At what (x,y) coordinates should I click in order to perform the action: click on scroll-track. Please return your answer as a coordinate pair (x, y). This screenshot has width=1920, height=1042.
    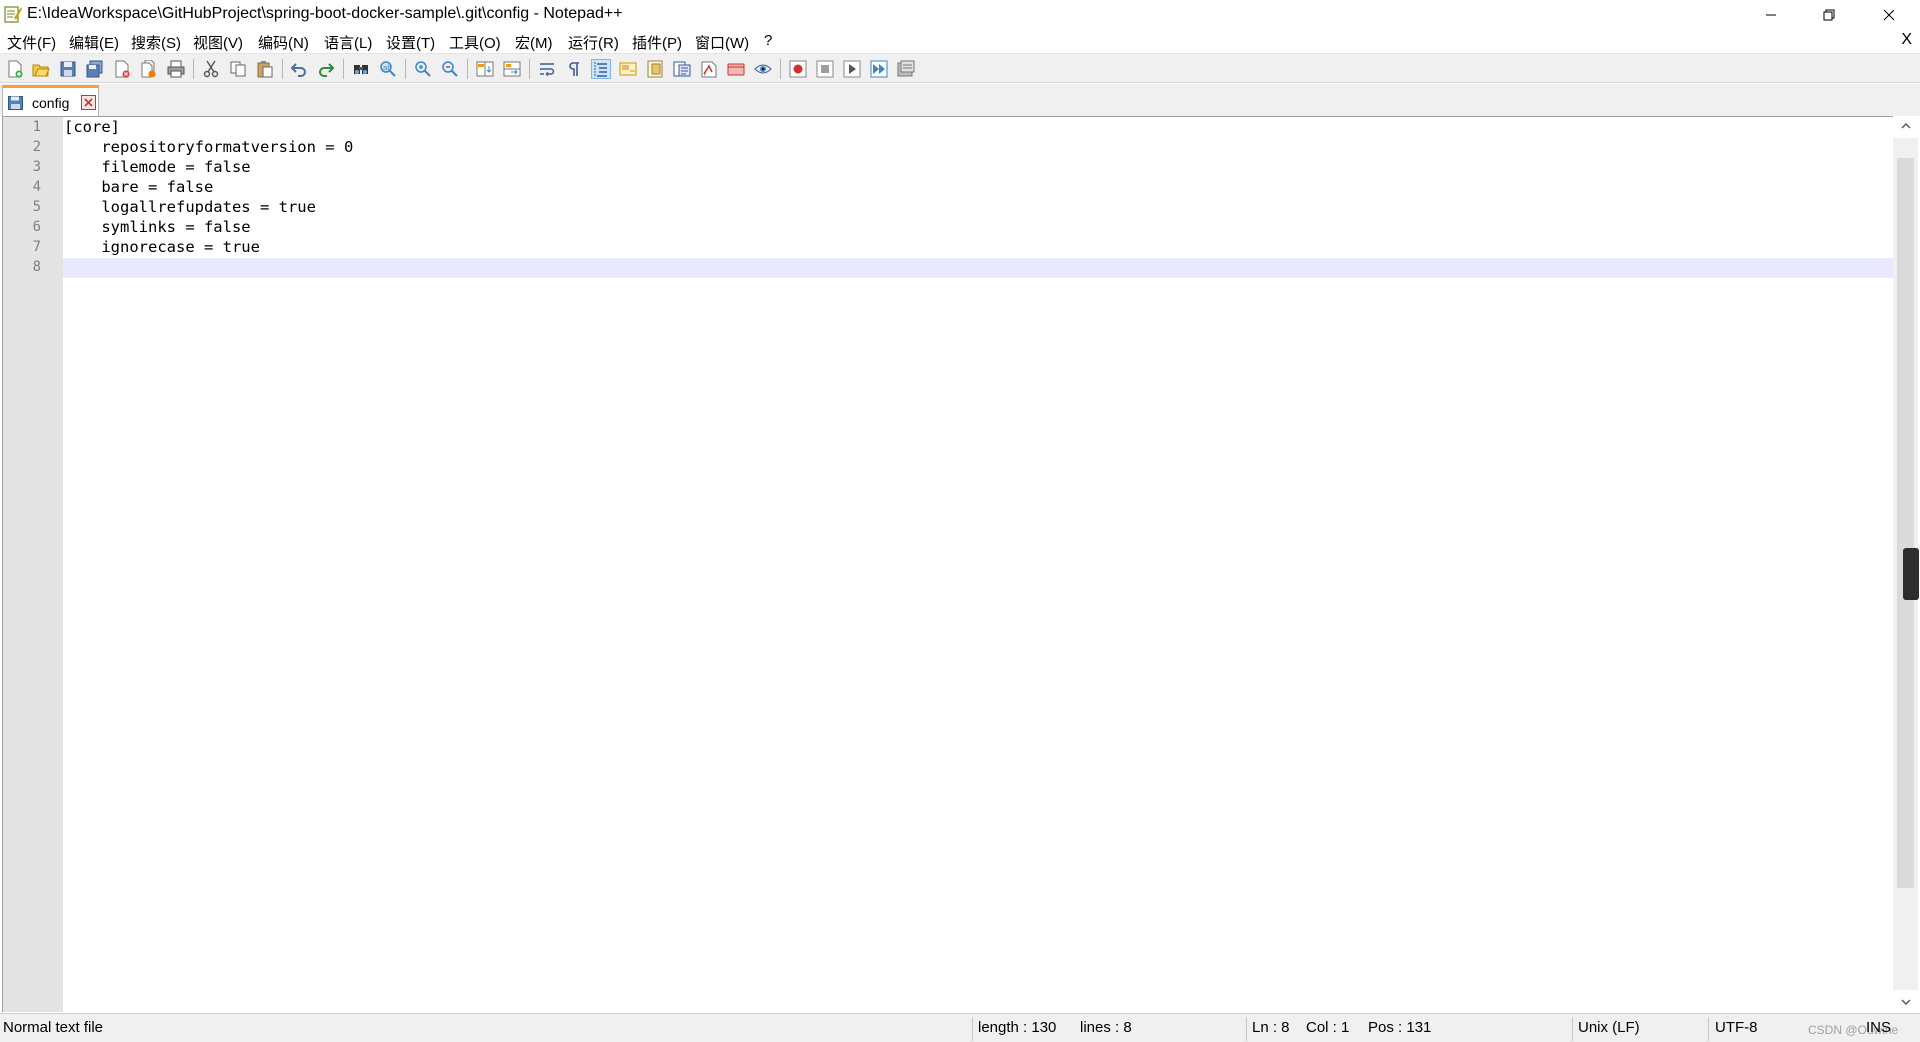
    Looking at the image, I should click on (1906, 564).